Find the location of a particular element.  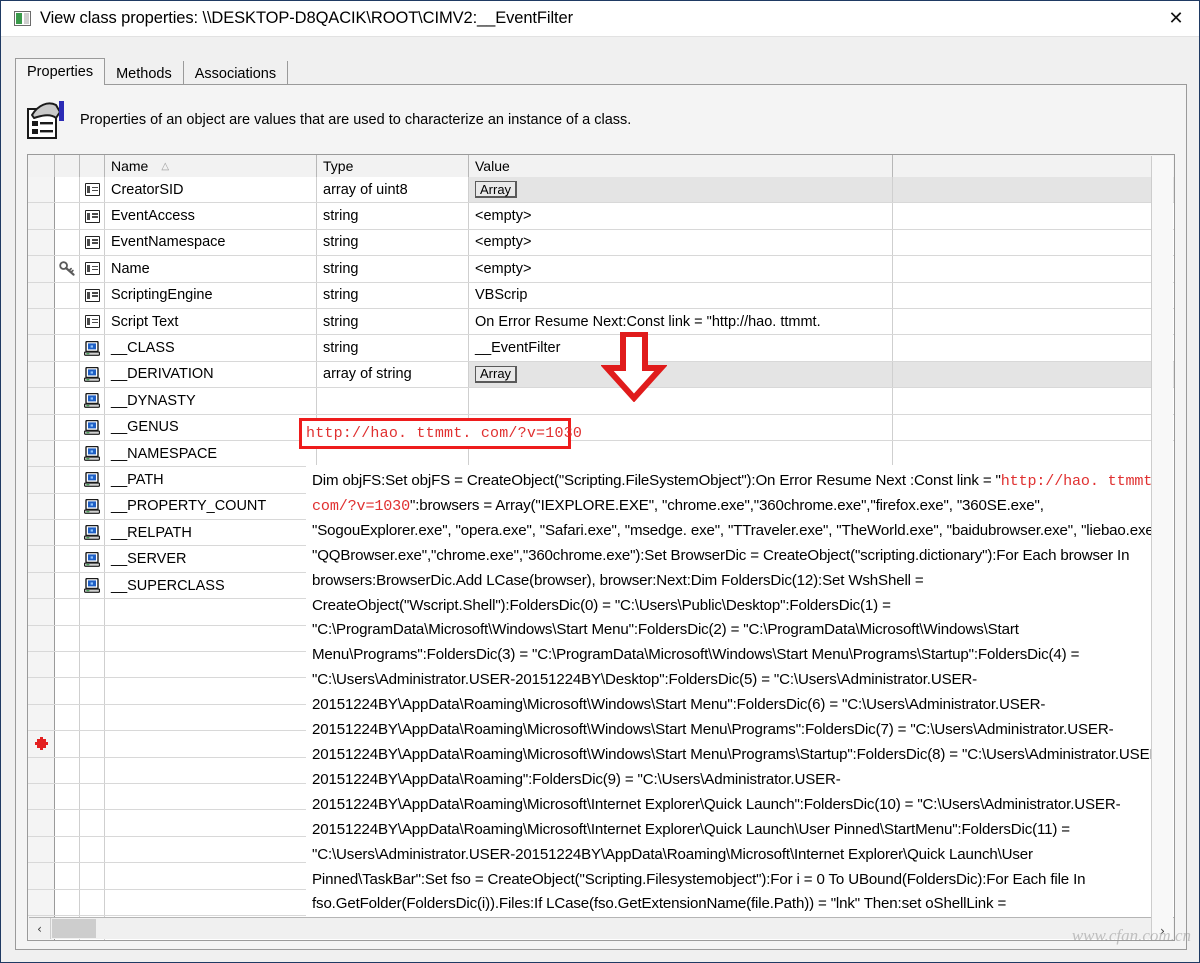

table-row: EventAccess string <empty> is located at coordinates (601, 216).